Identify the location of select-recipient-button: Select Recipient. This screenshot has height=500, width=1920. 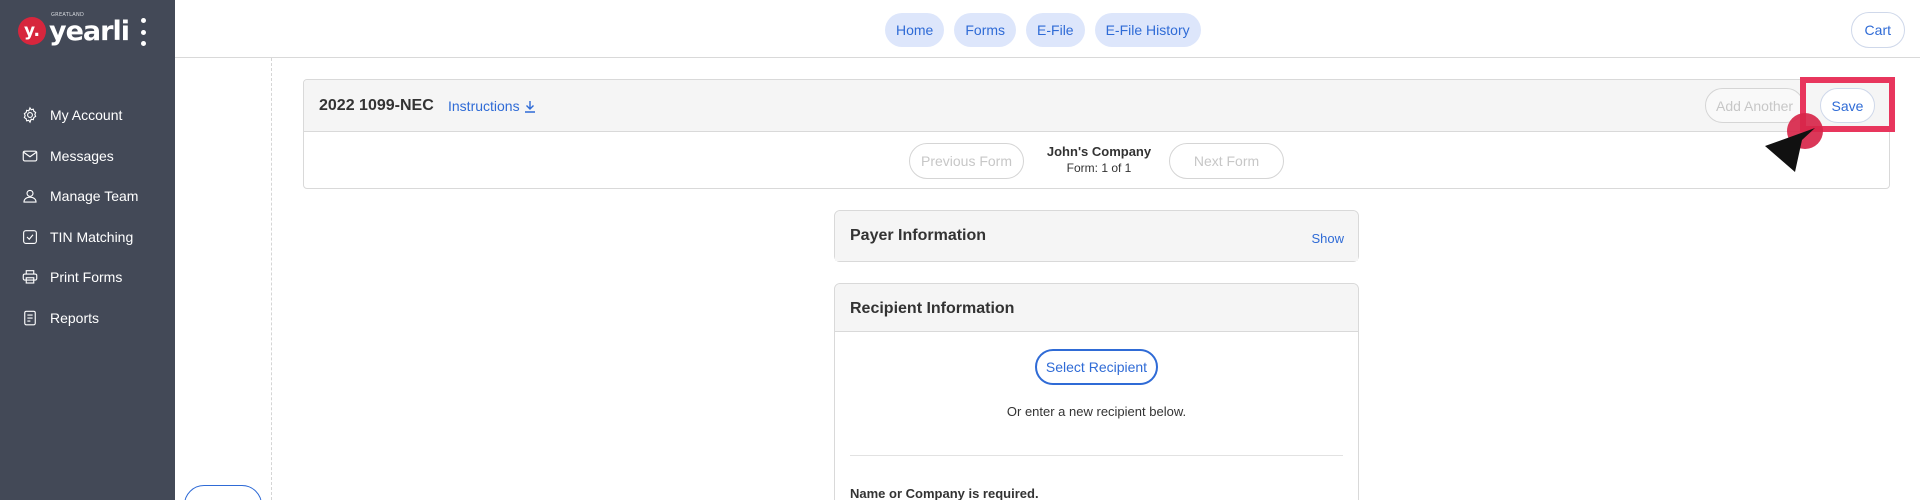
(1096, 367).